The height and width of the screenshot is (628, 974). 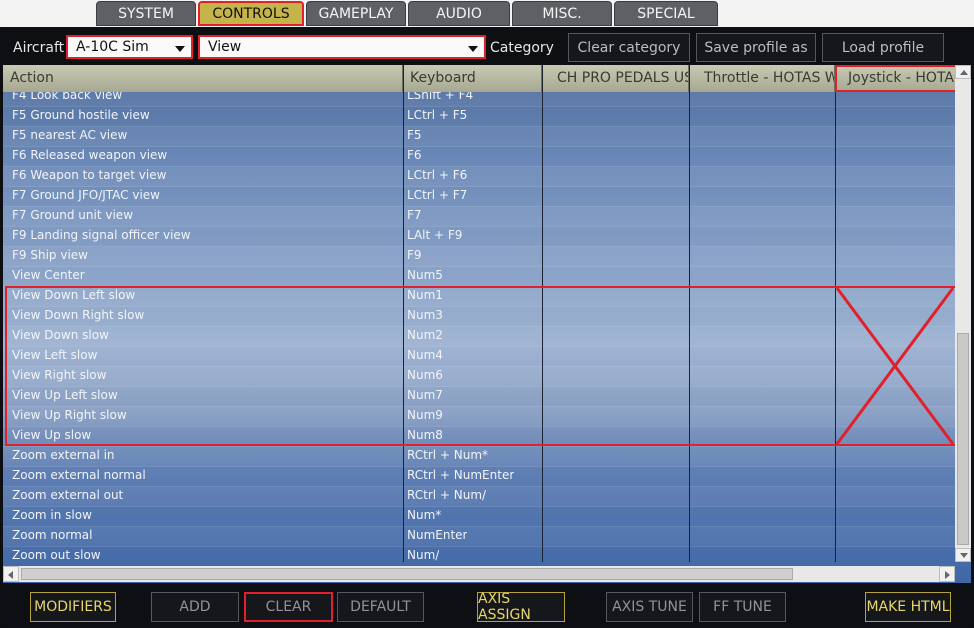 I want to click on table-row: Zoom out slow Num/, so click(x=479, y=554).